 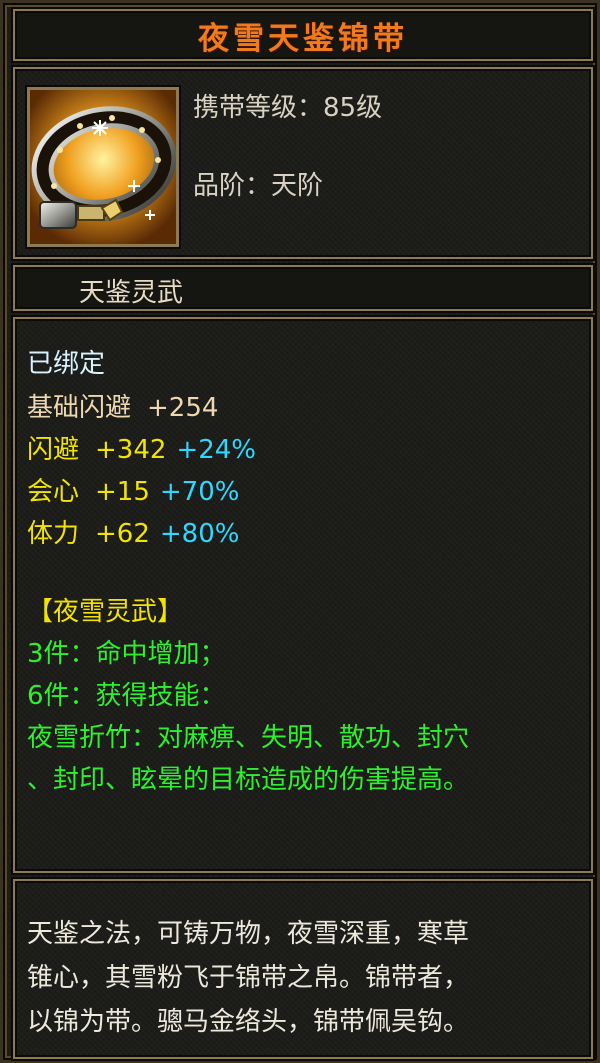 I want to click on grade-value: 天阶, so click(x=297, y=186).